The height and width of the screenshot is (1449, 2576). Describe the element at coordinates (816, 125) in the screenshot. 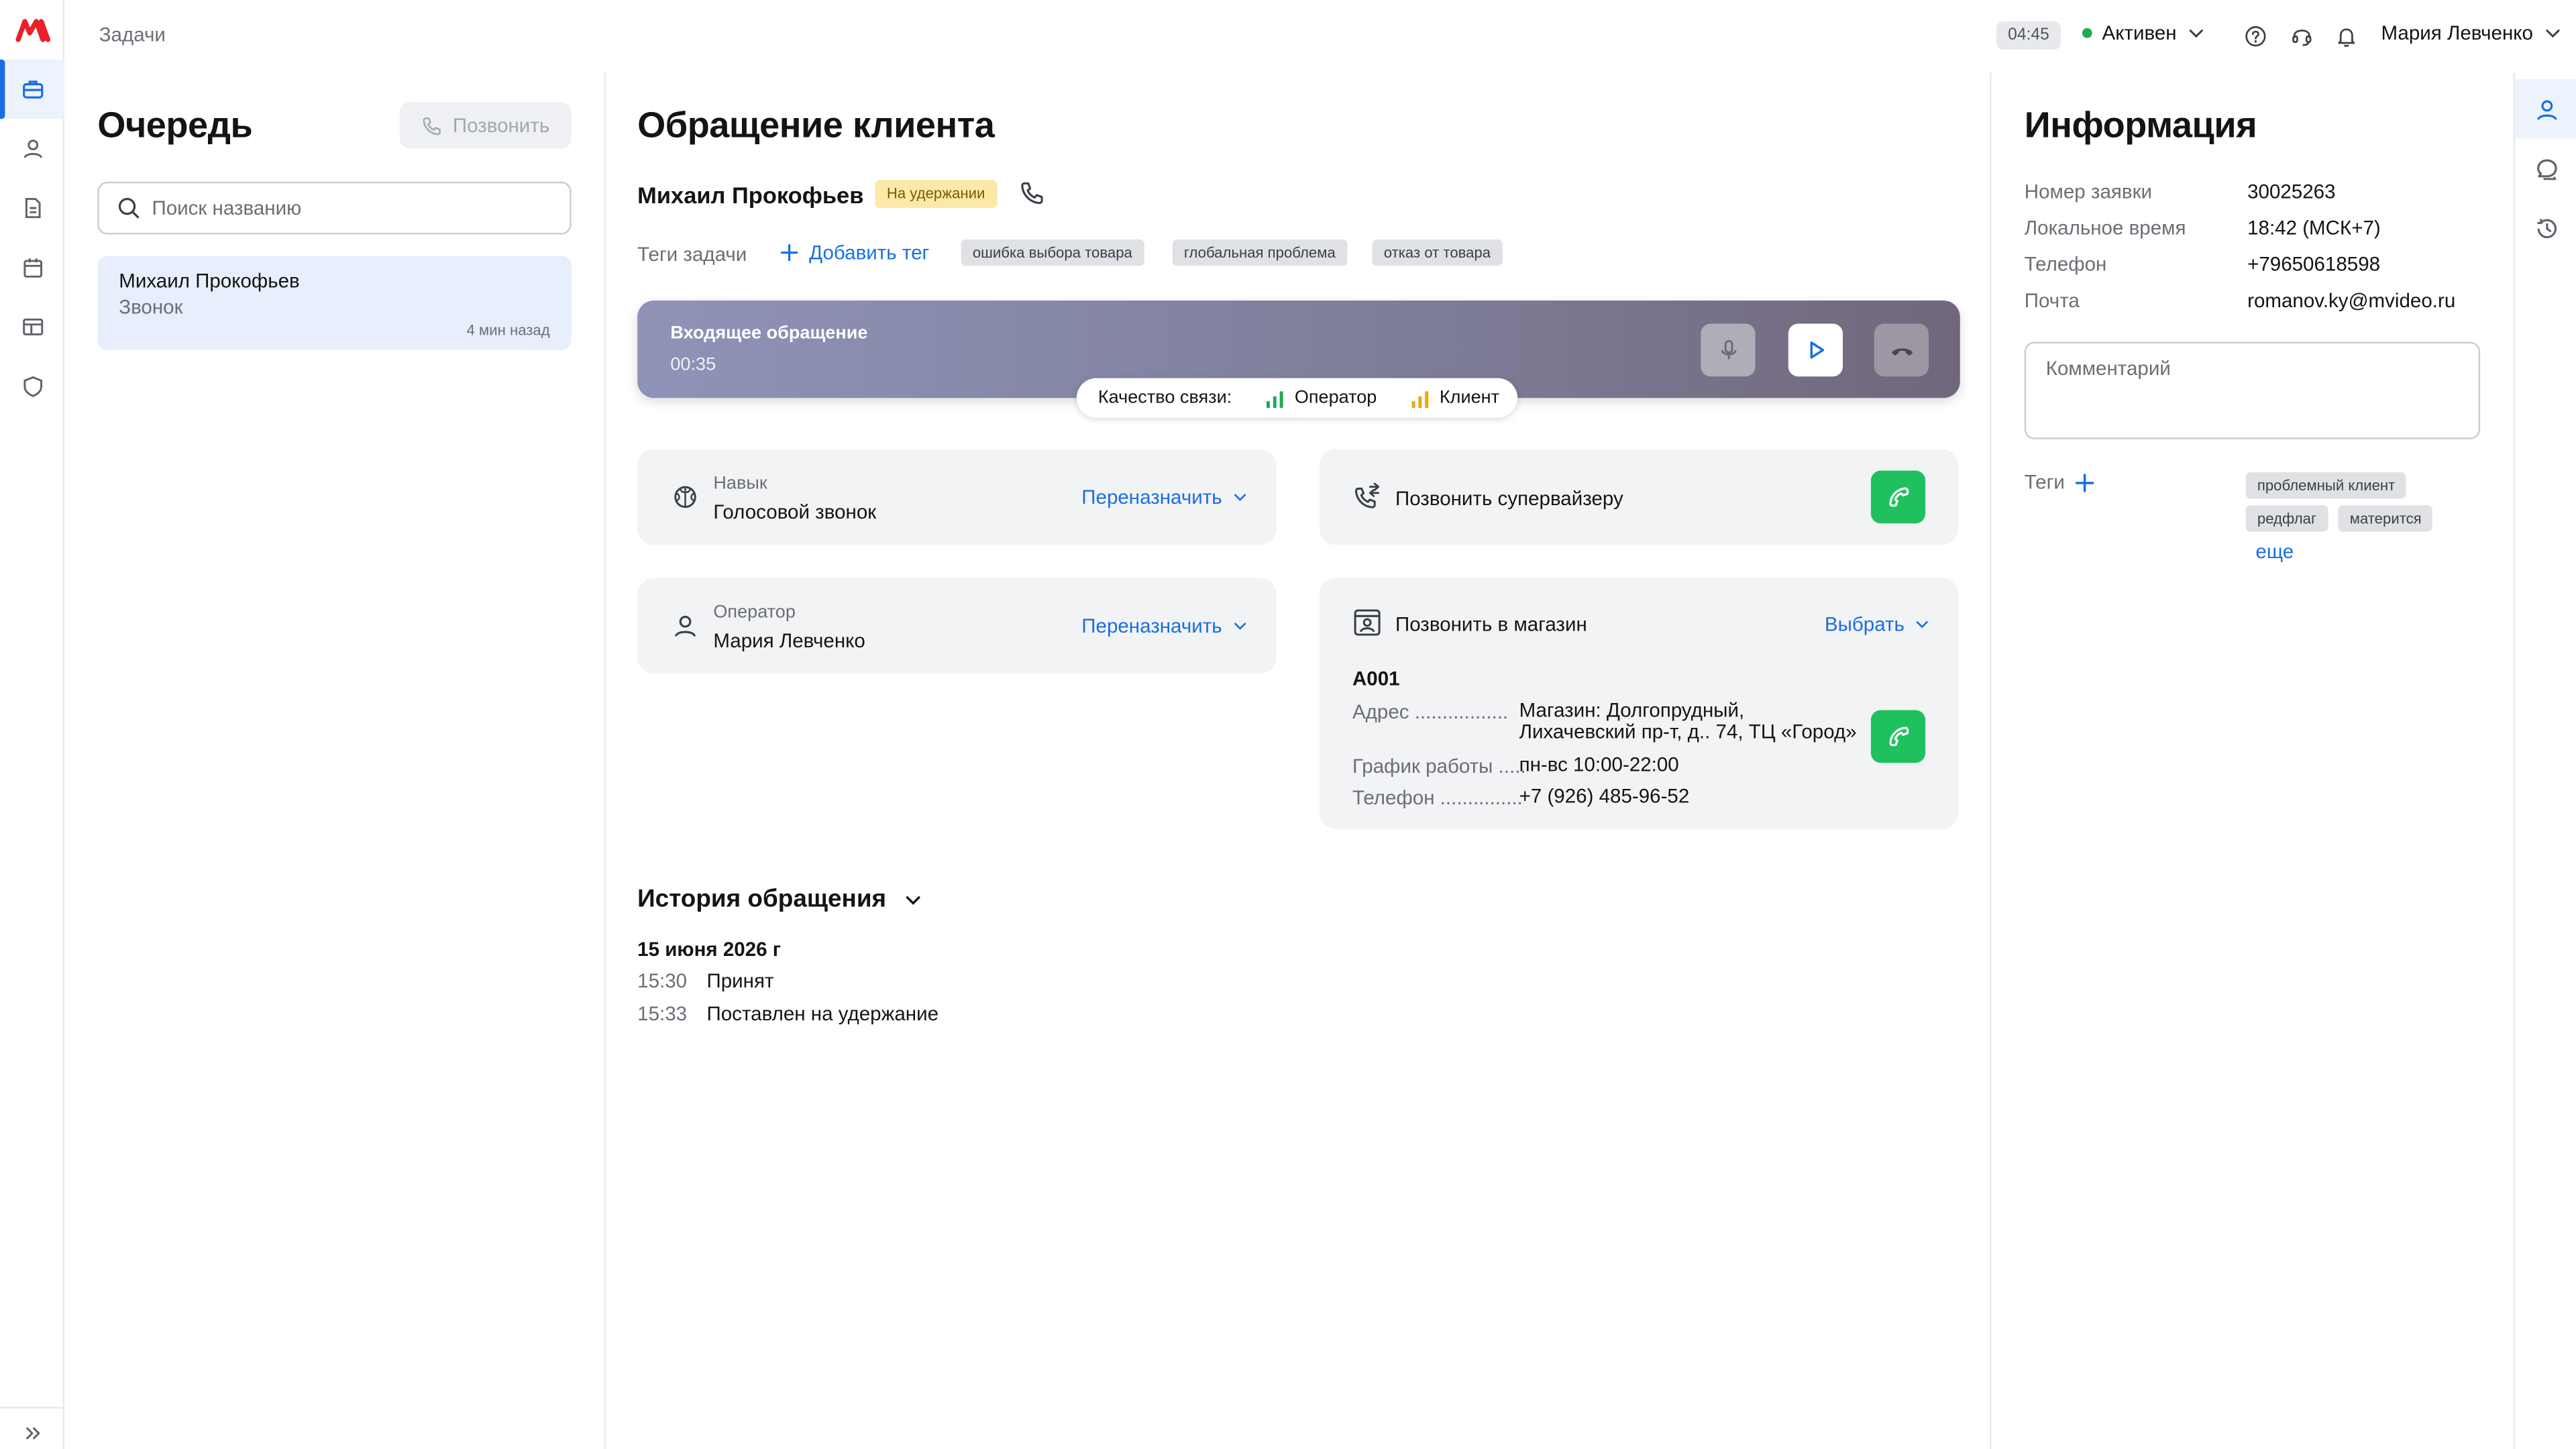

I see `request-title: Обращение клиента` at that location.